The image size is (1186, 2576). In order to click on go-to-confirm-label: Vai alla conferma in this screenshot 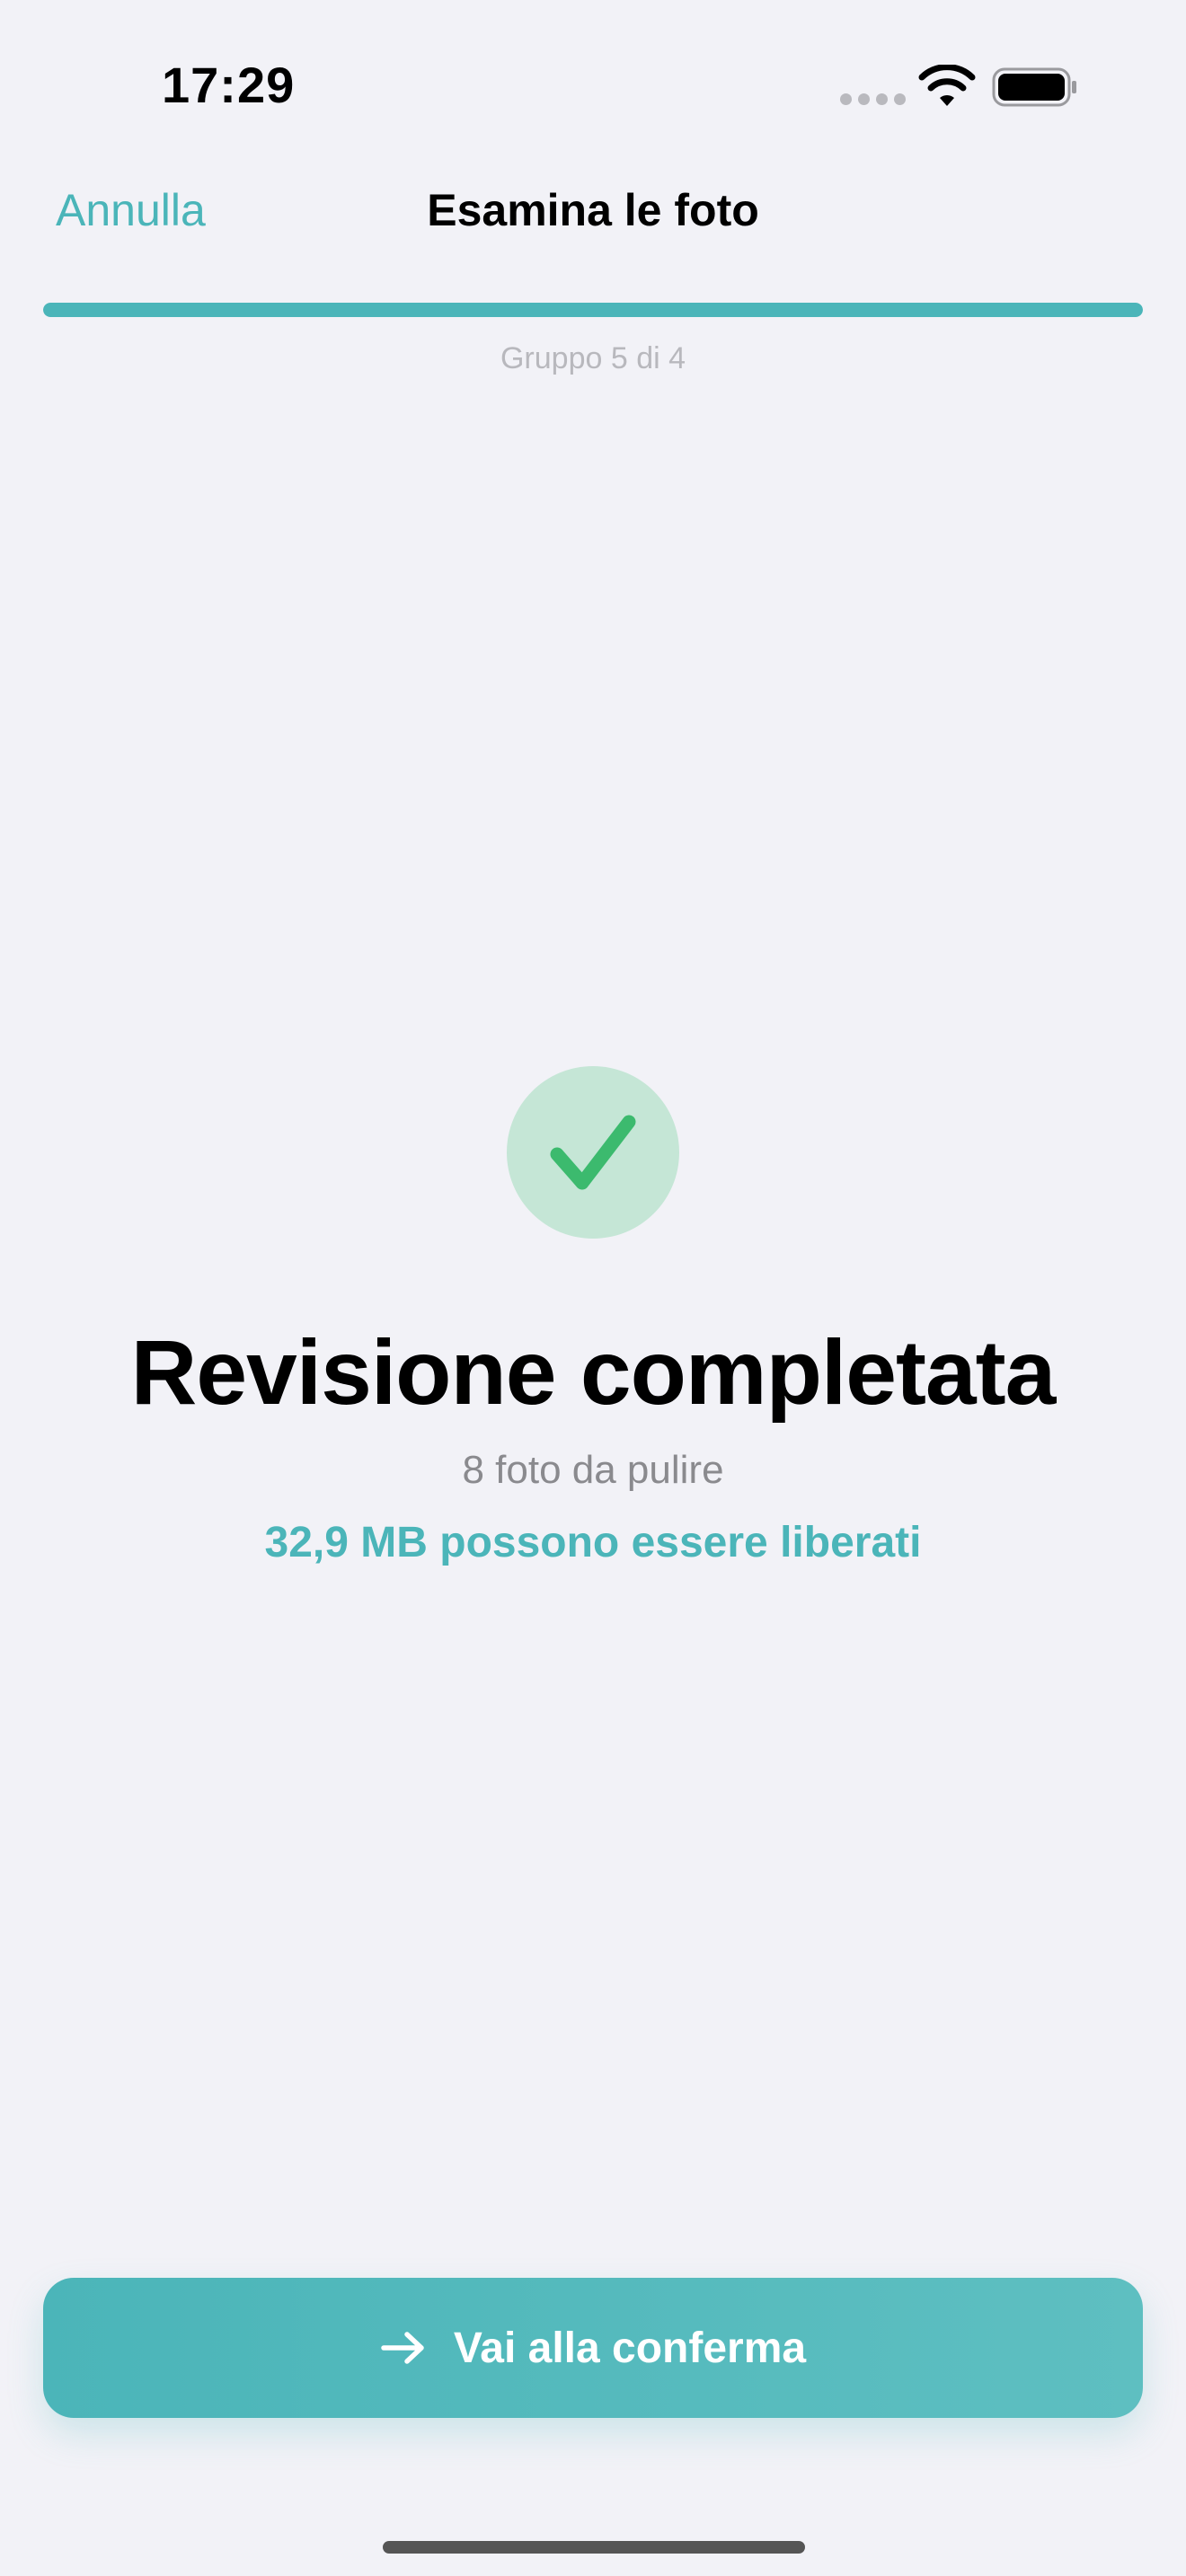, I will do `click(630, 2348)`.